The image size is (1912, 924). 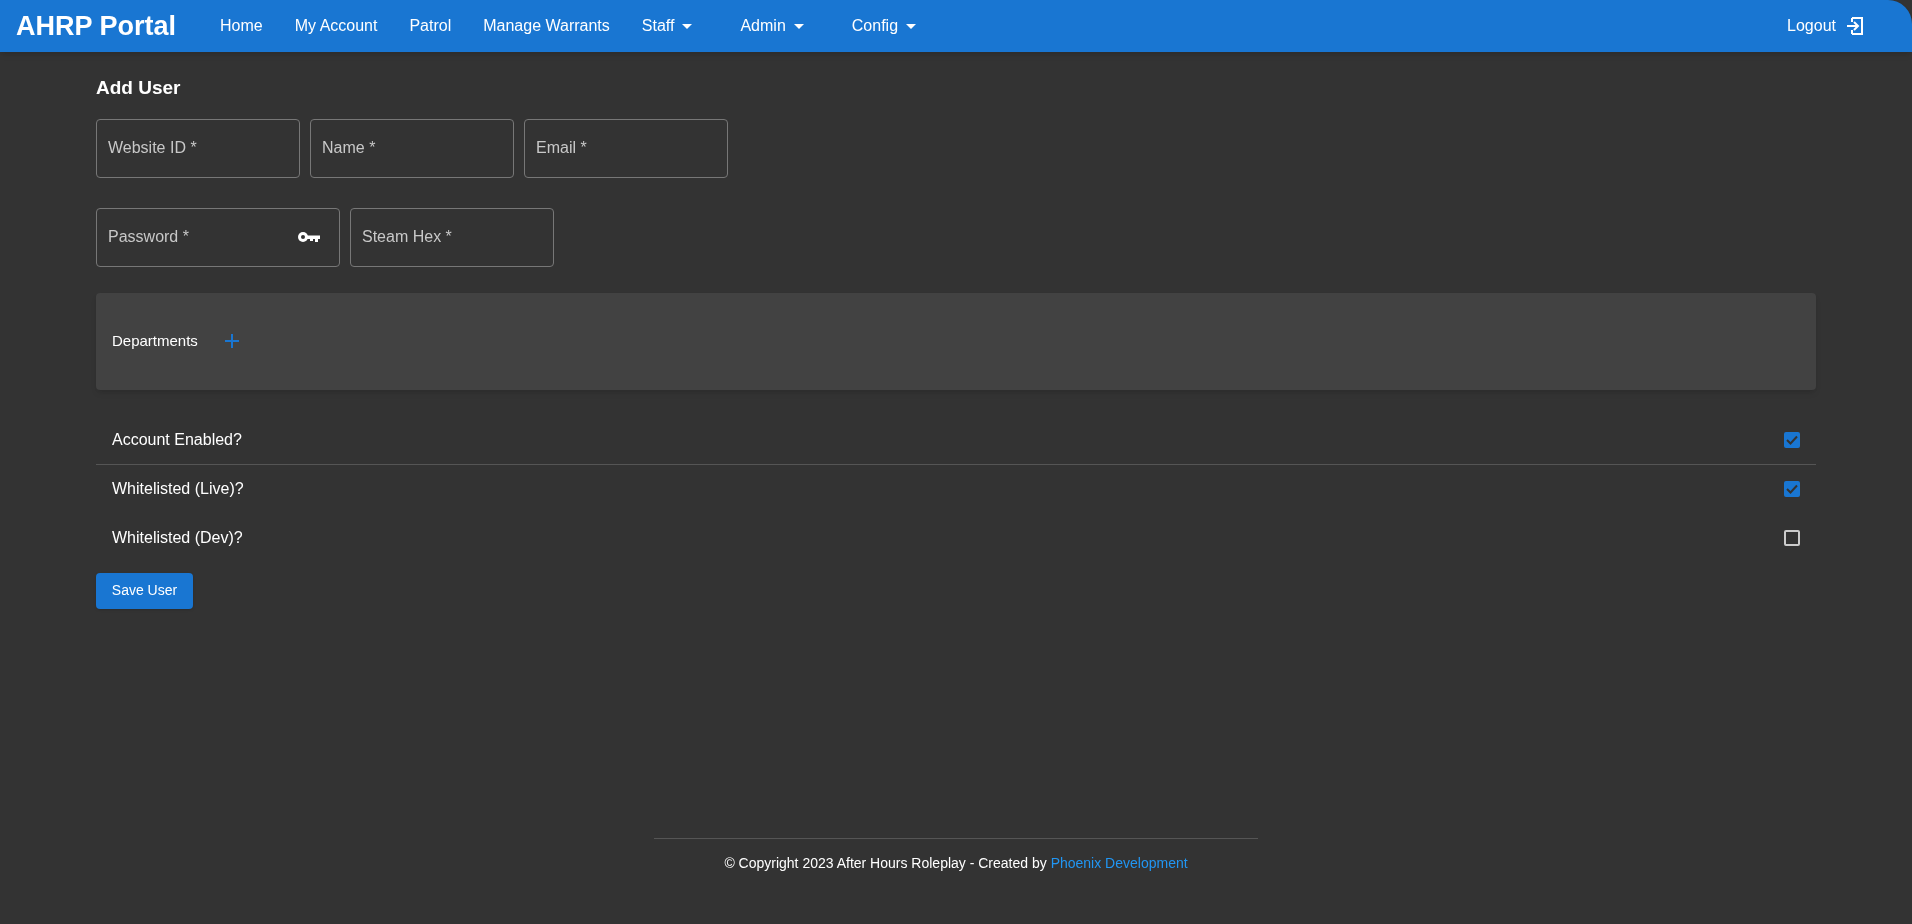 I want to click on option-label: Whitelisted (Dev)?, so click(x=177, y=538).